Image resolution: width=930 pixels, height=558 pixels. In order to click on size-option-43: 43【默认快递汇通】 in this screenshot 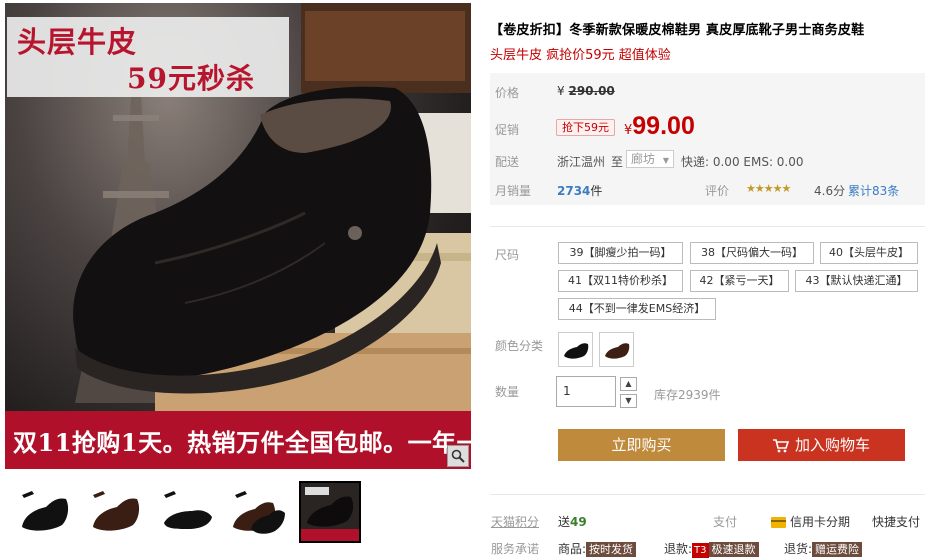, I will do `click(856, 281)`.